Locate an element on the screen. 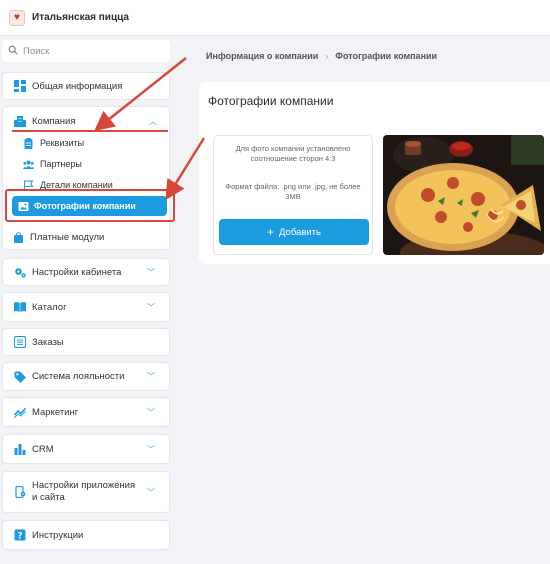 The height and width of the screenshot is (564, 550). sidebar-item-crm: CRM ﹀ is located at coordinates (86, 449).